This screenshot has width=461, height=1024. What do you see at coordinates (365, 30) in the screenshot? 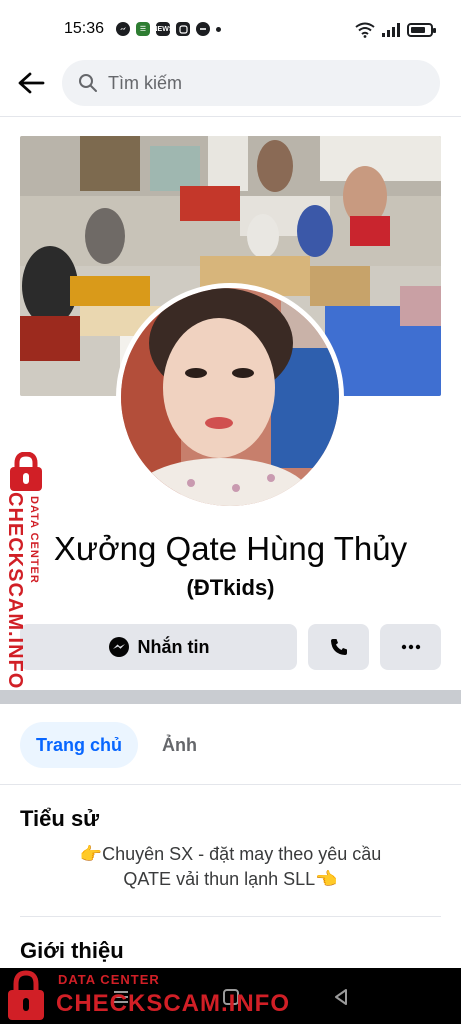
I see `wifi-icon` at bounding box center [365, 30].